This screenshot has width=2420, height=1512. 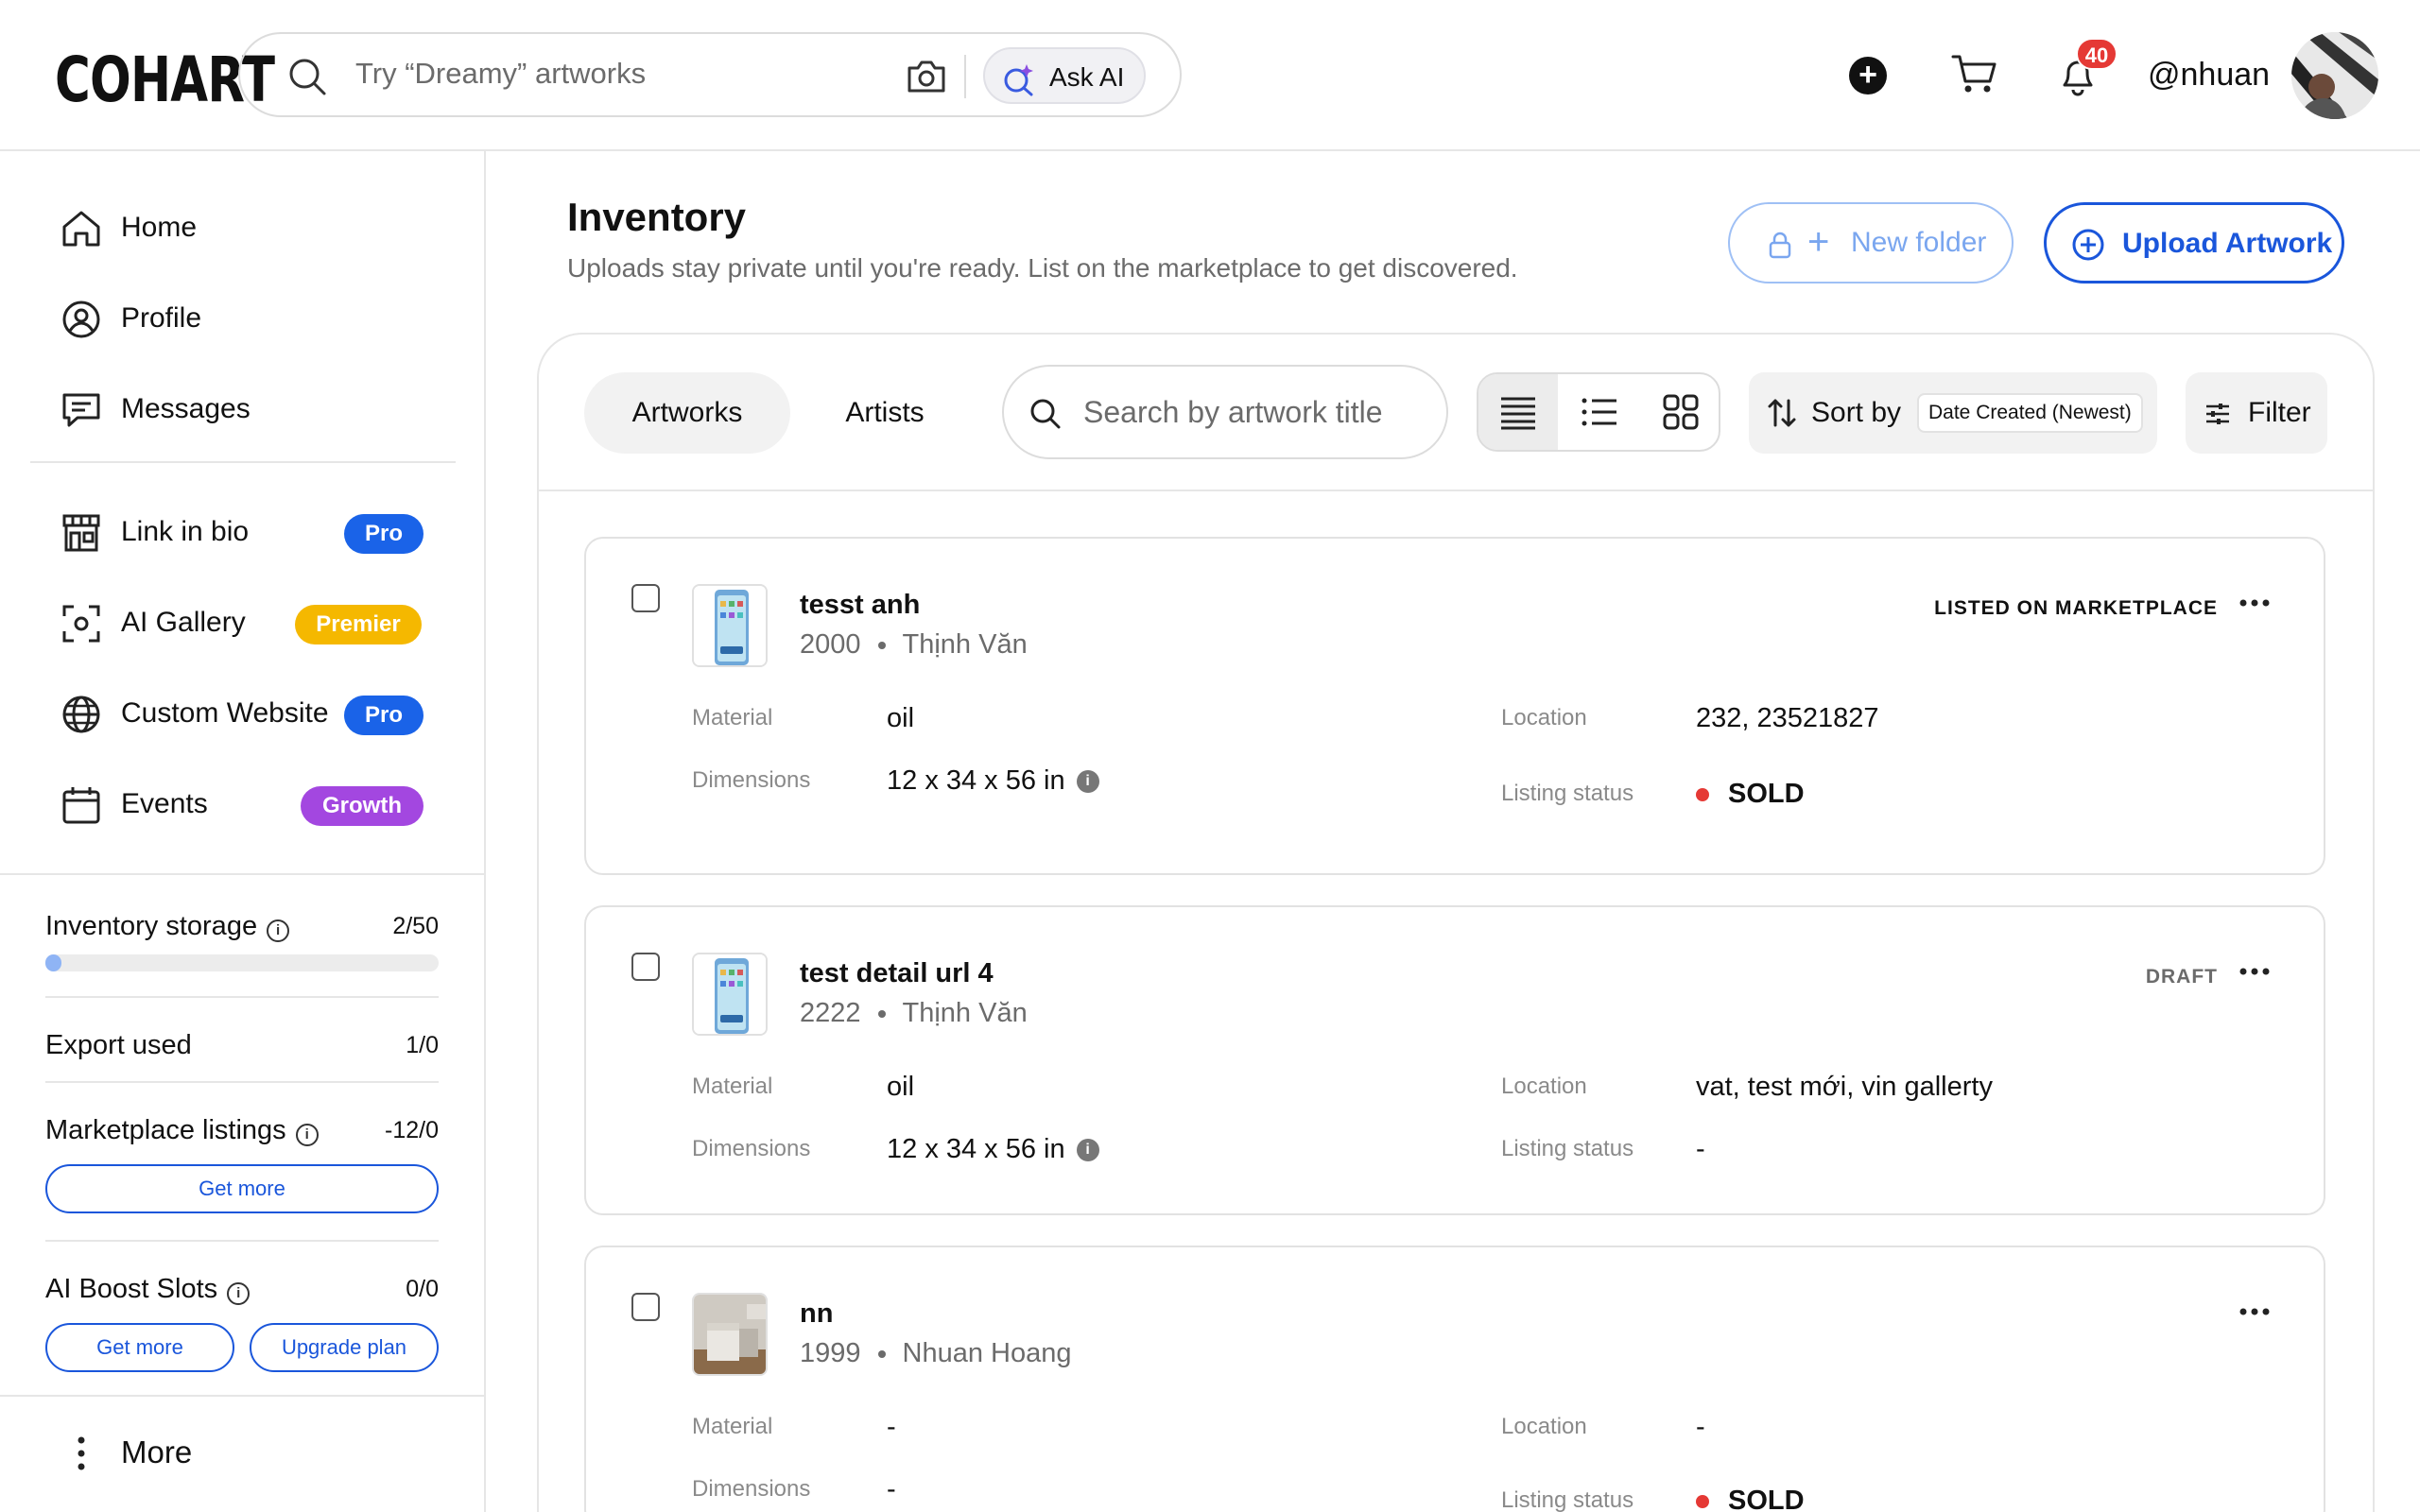 What do you see at coordinates (81, 807) in the screenshot?
I see `calendar-icon` at bounding box center [81, 807].